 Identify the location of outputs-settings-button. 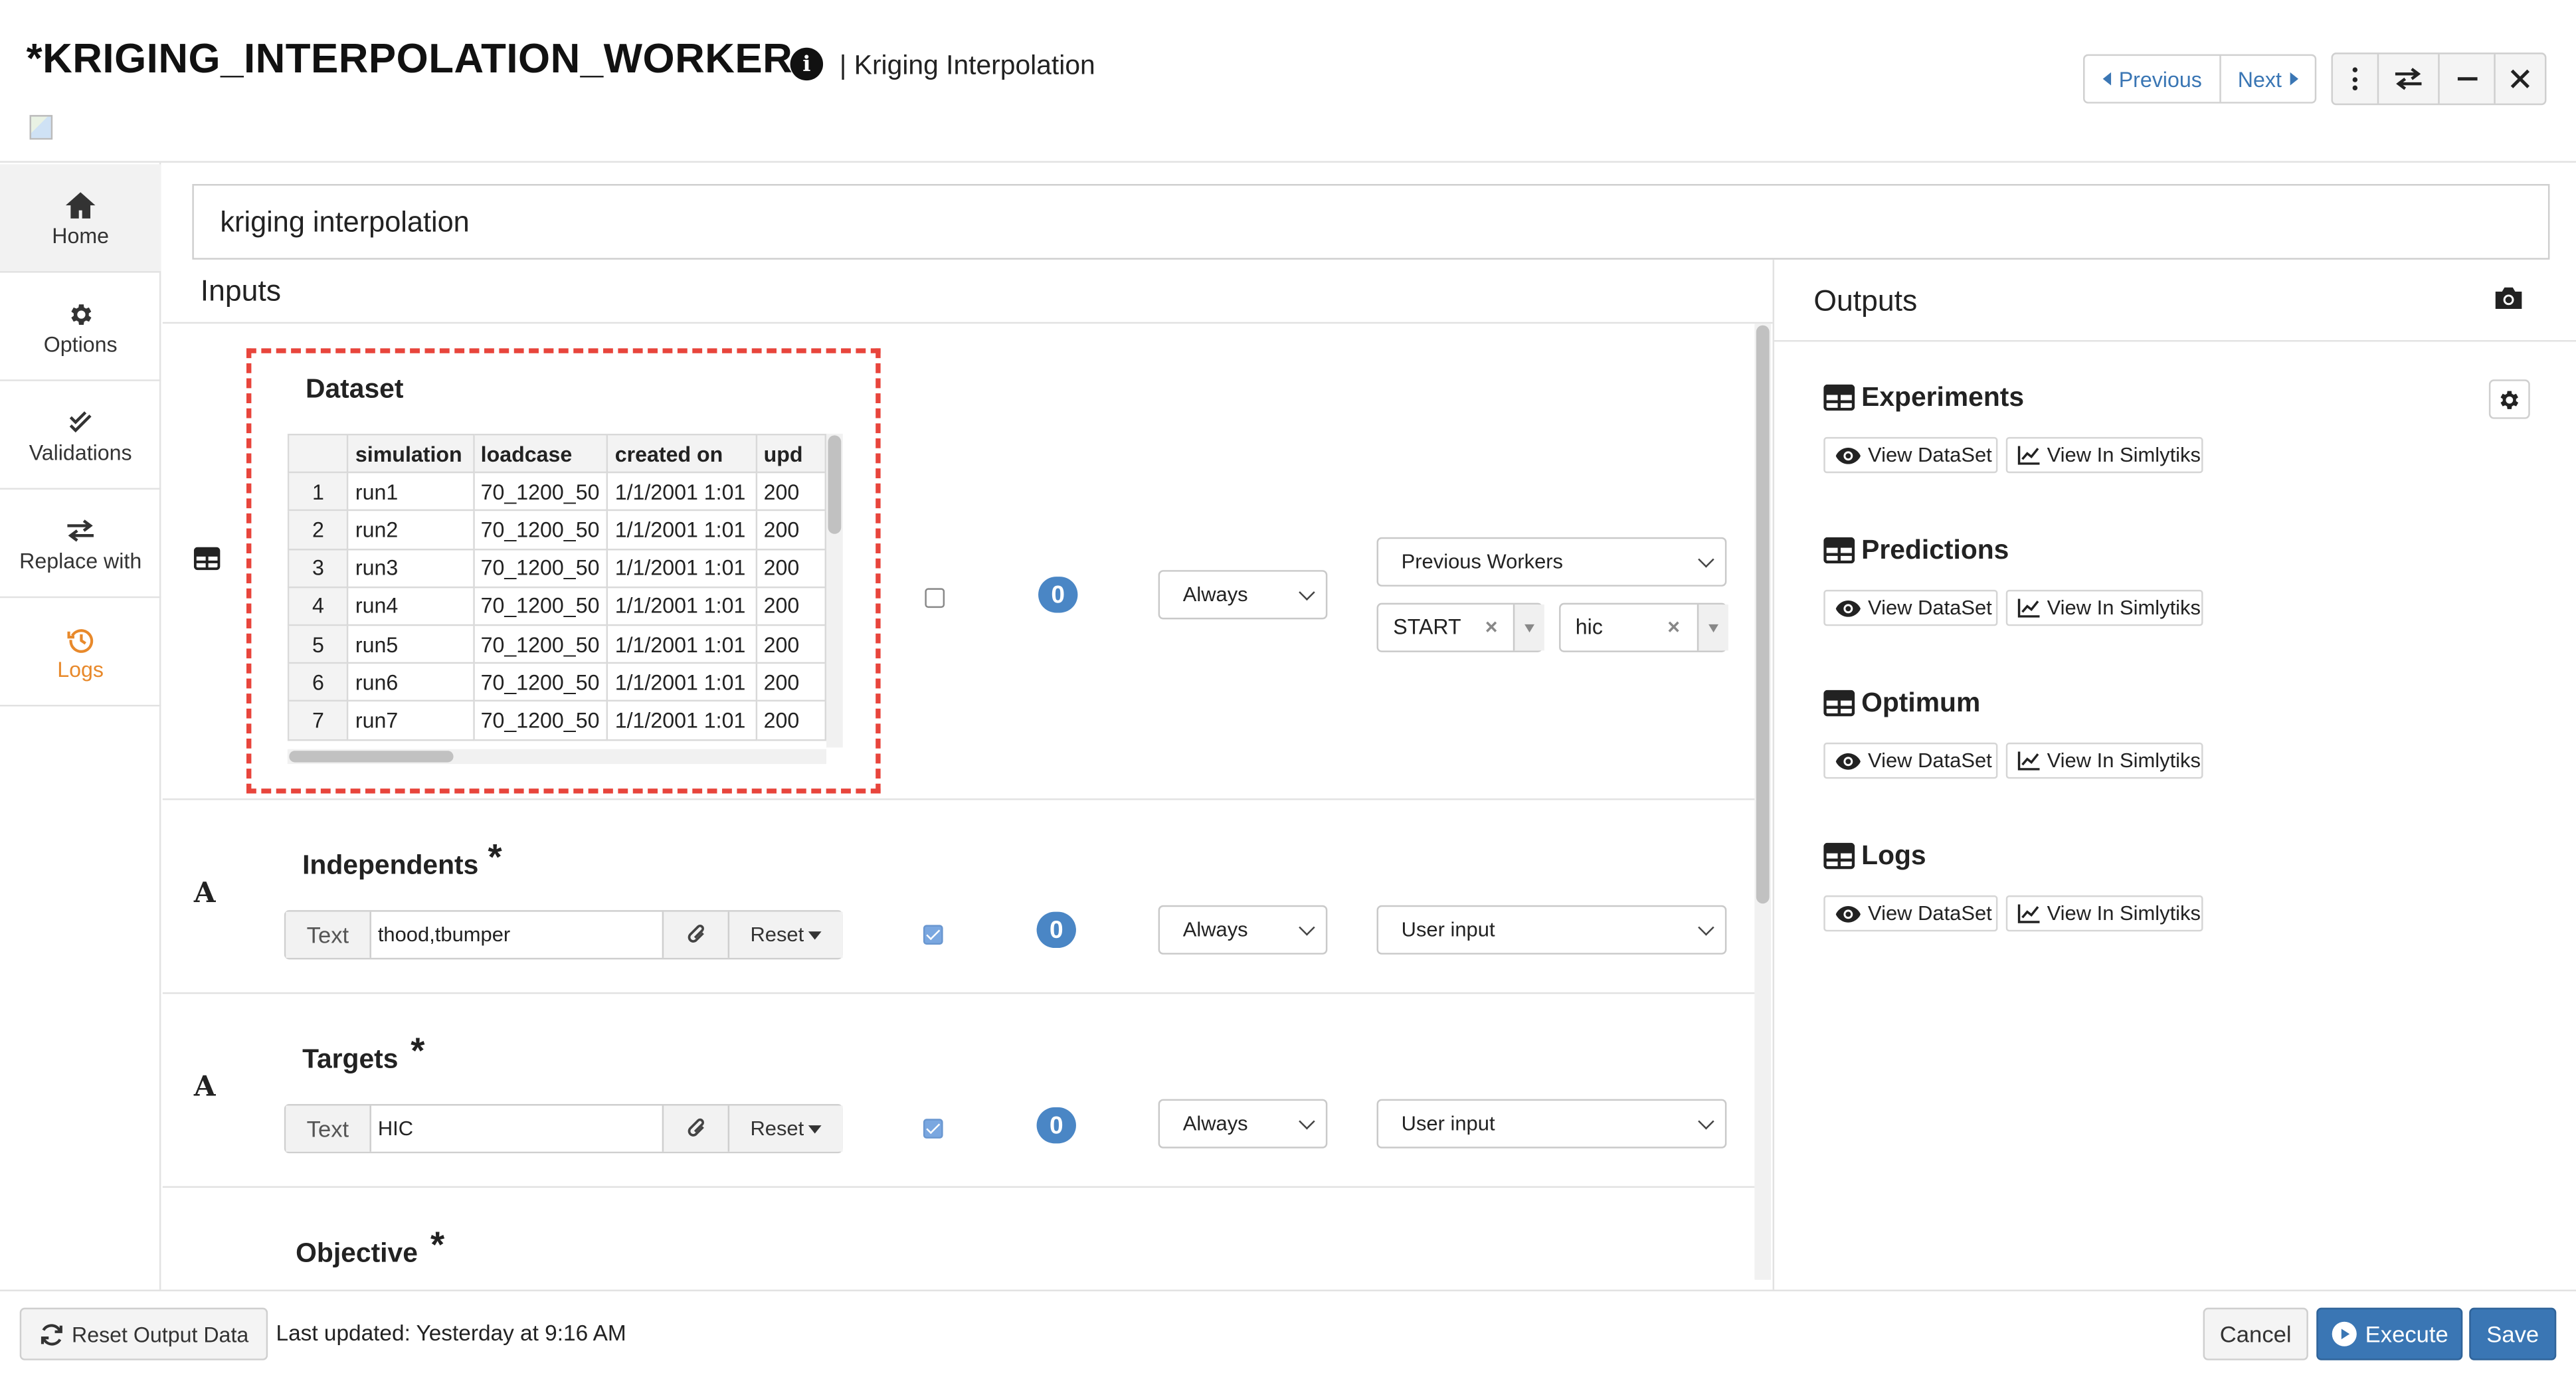
(2509, 399).